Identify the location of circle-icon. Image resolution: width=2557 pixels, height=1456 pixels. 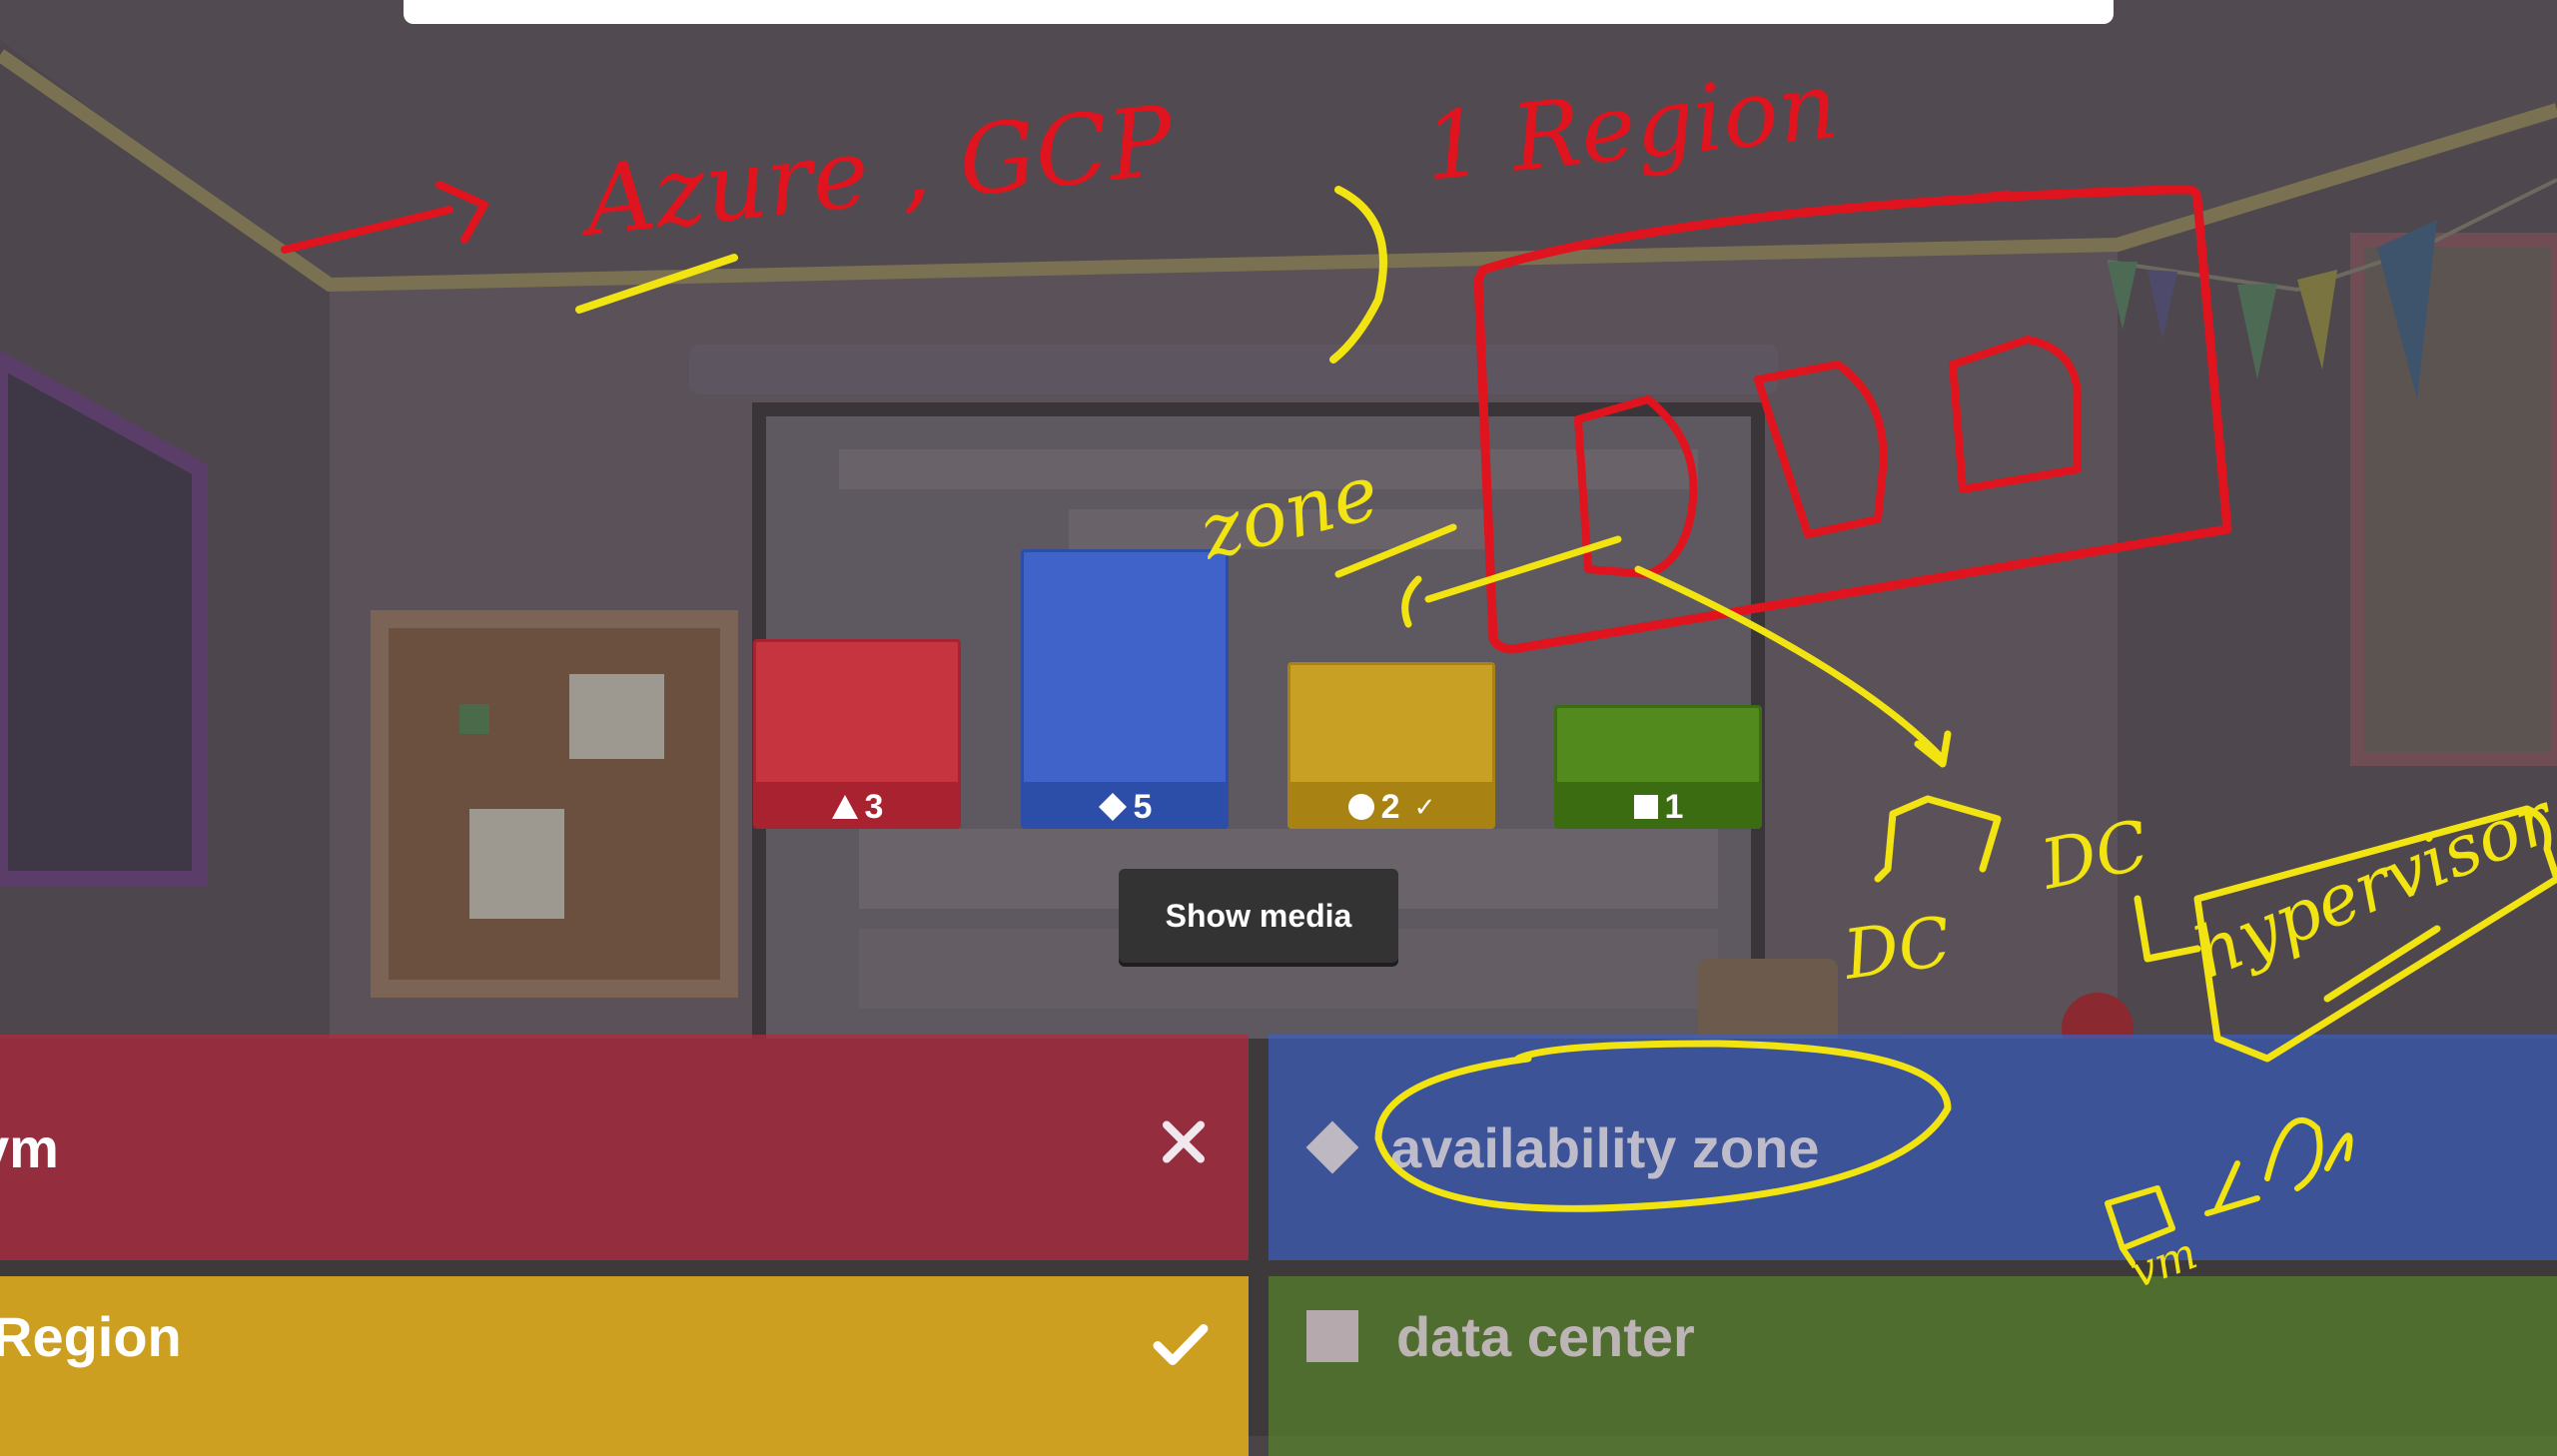
(1361, 807).